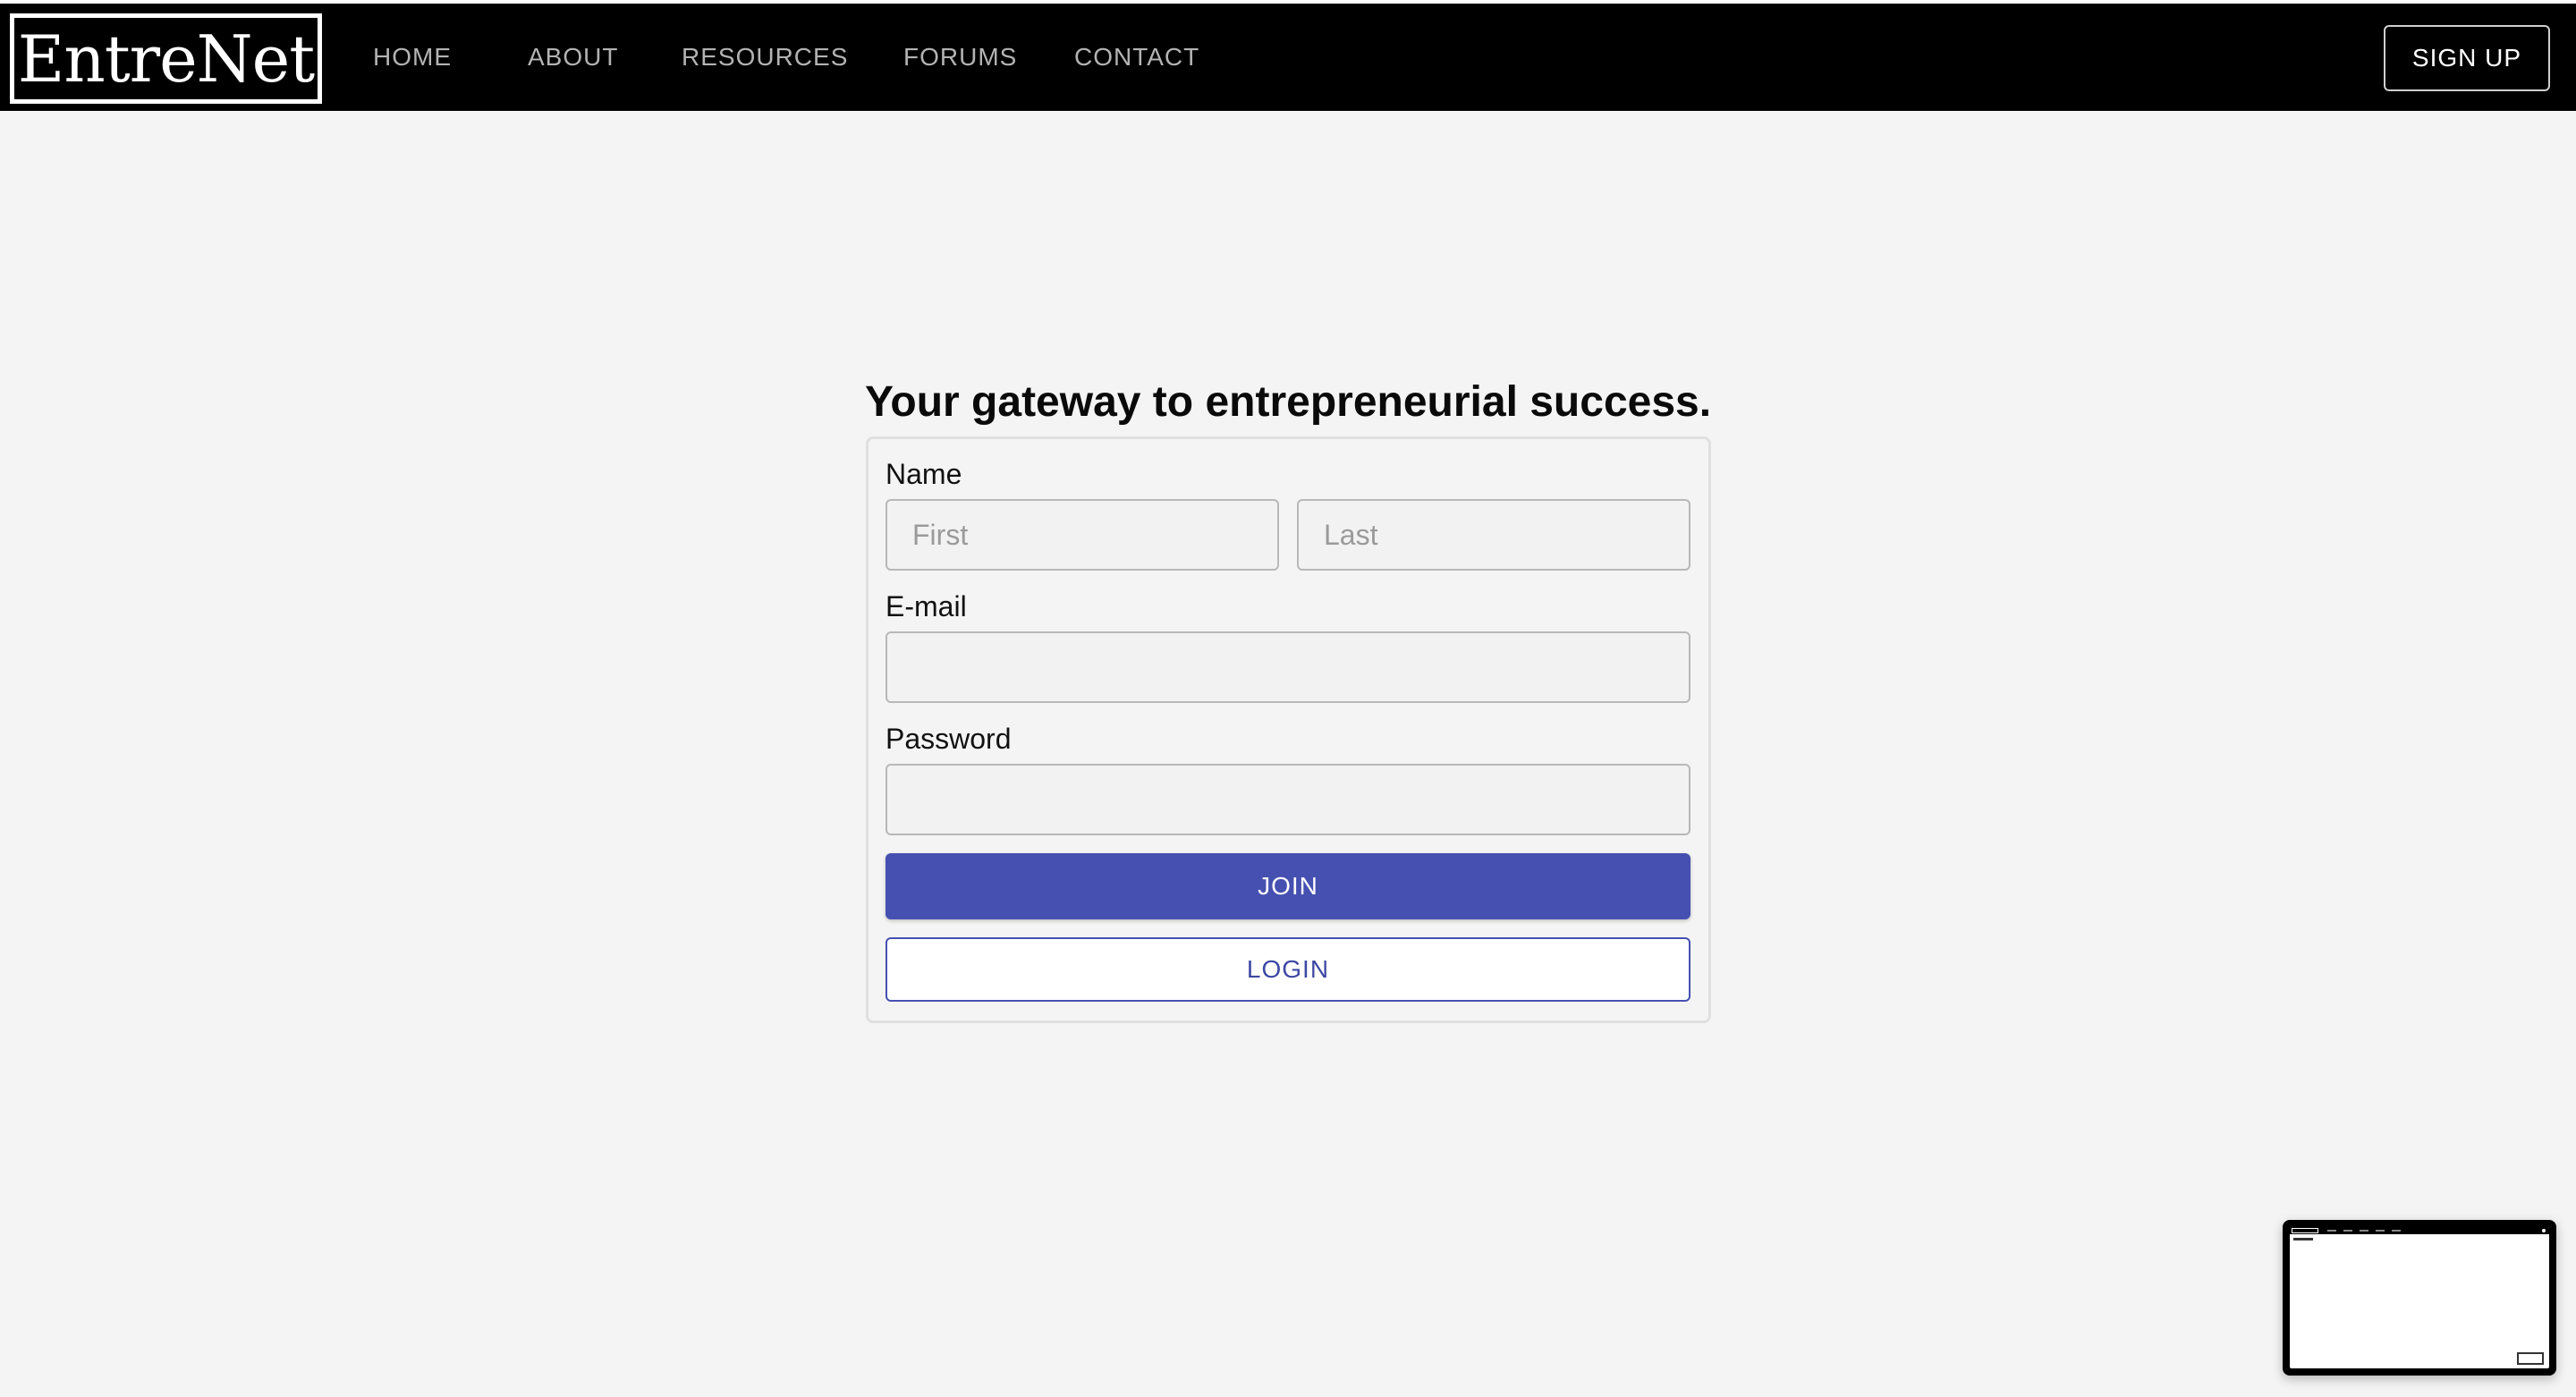  Describe the element at coordinates (573, 57) in the screenshot. I see `nav-about-link: ABOUT` at that location.